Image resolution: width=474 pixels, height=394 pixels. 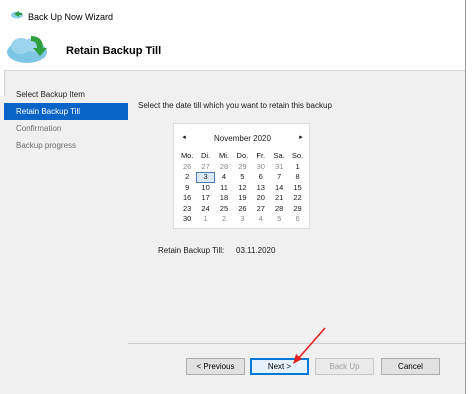 What do you see at coordinates (261, 188) in the screenshot?
I see `calendar-day: 13` at bounding box center [261, 188].